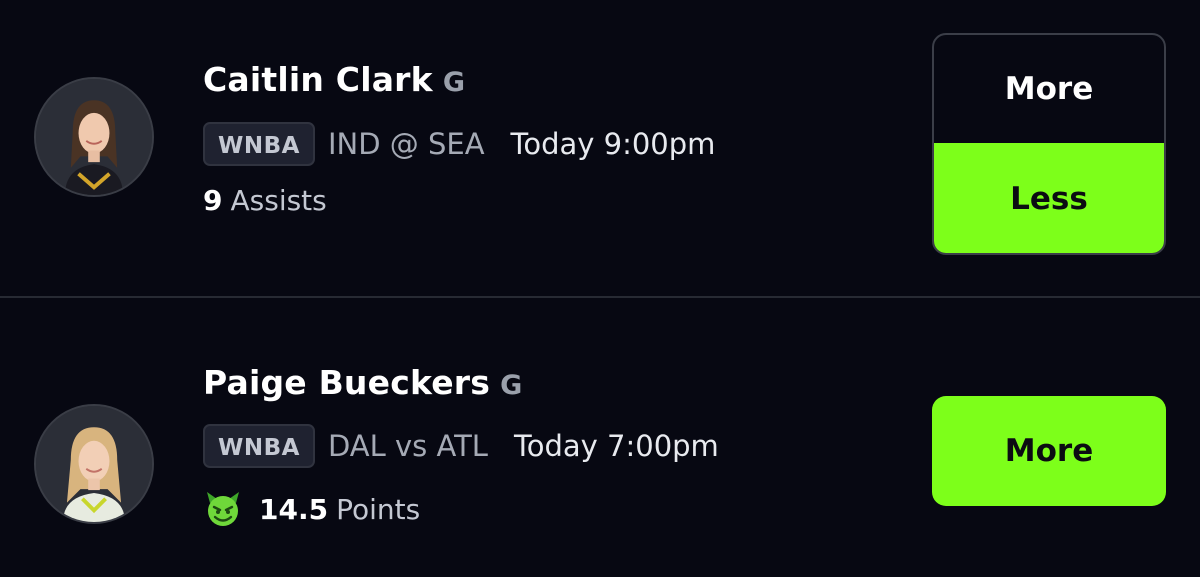 The height and width of the screenshot is (577, 1200). I want to click on pick-selector: More Less, so click(1049, 144).